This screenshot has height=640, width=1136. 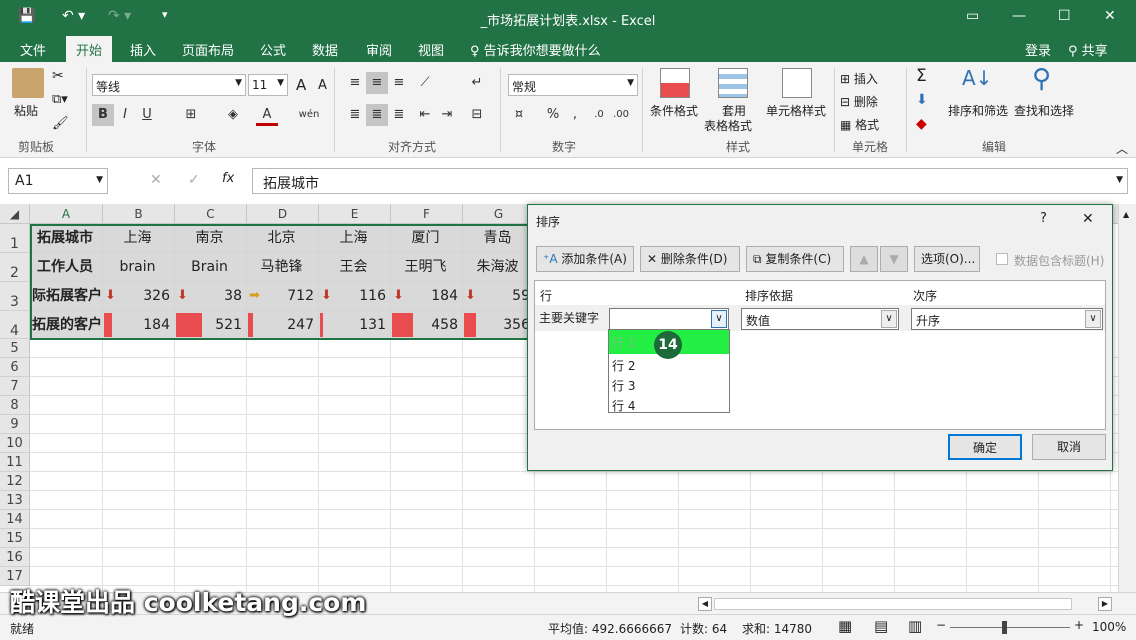 I want to click on close-window-icon: ✕, so click(x=1110, y=16).